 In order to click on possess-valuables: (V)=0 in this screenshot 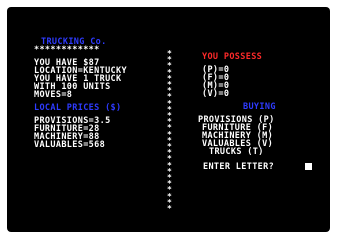, I will do `click(216, 94)`.